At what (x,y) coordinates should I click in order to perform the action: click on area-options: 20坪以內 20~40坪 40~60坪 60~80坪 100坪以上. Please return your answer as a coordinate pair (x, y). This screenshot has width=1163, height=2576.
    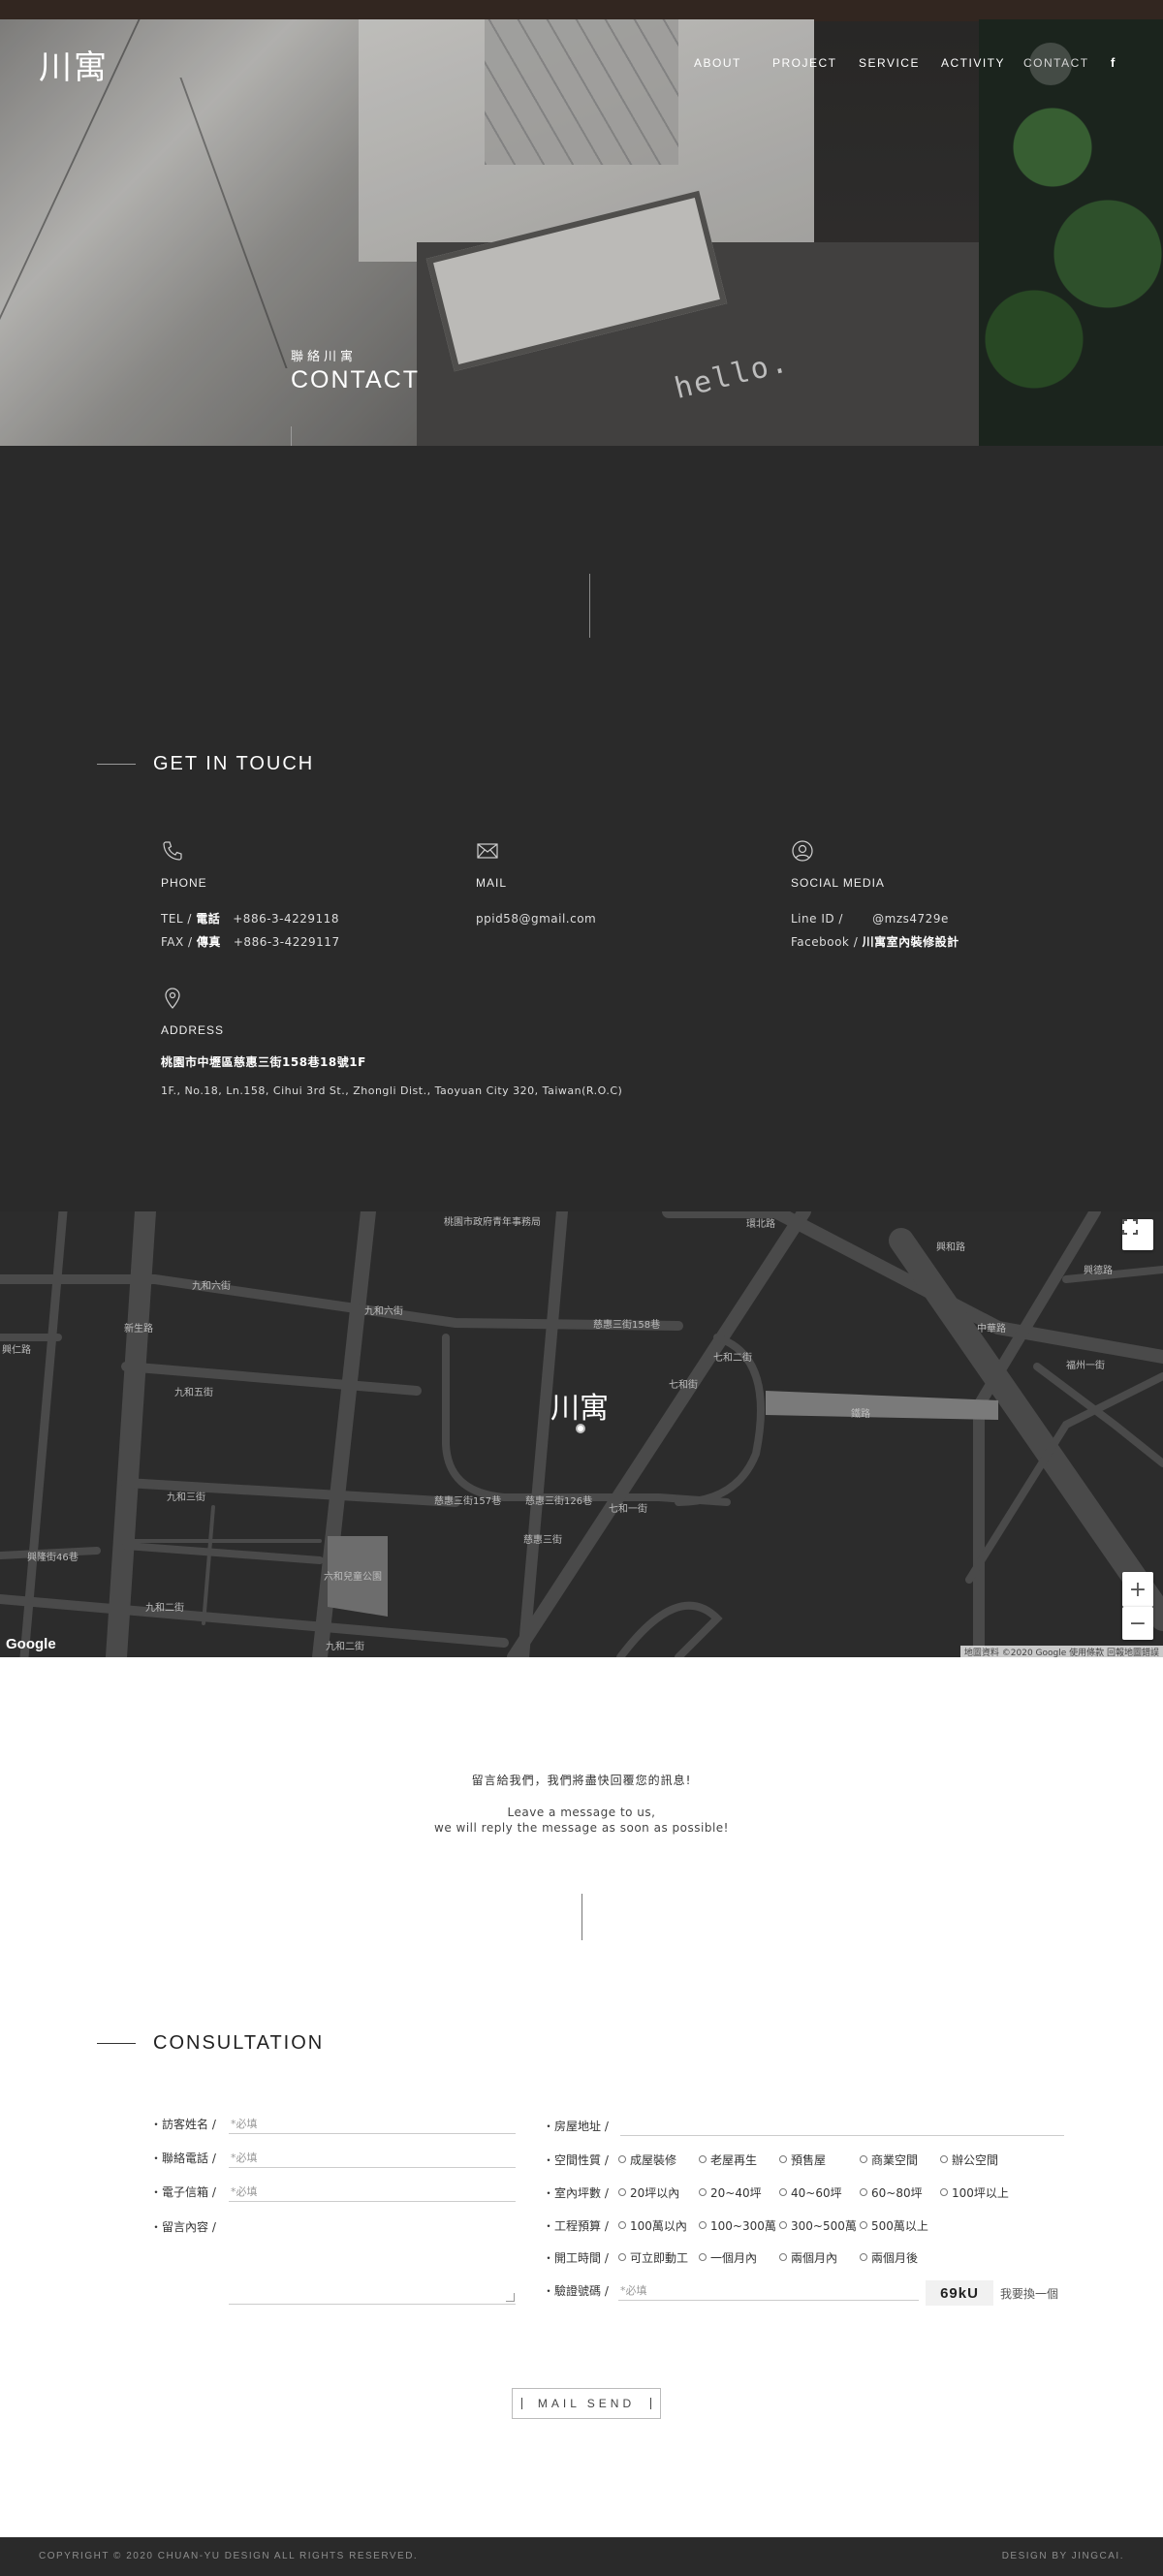
    Looking at the image, I should click on (846, 2192).